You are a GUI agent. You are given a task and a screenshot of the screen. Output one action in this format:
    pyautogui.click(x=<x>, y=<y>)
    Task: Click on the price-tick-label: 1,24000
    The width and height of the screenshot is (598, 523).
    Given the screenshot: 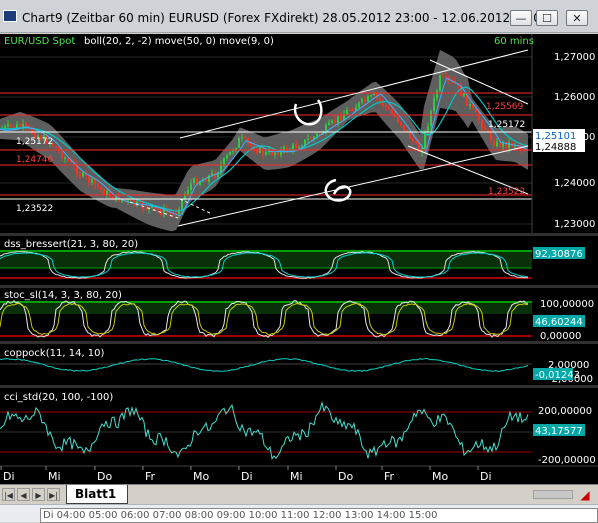 What is the action you would take?
    pyautogui.click(x=574, y=183)
    